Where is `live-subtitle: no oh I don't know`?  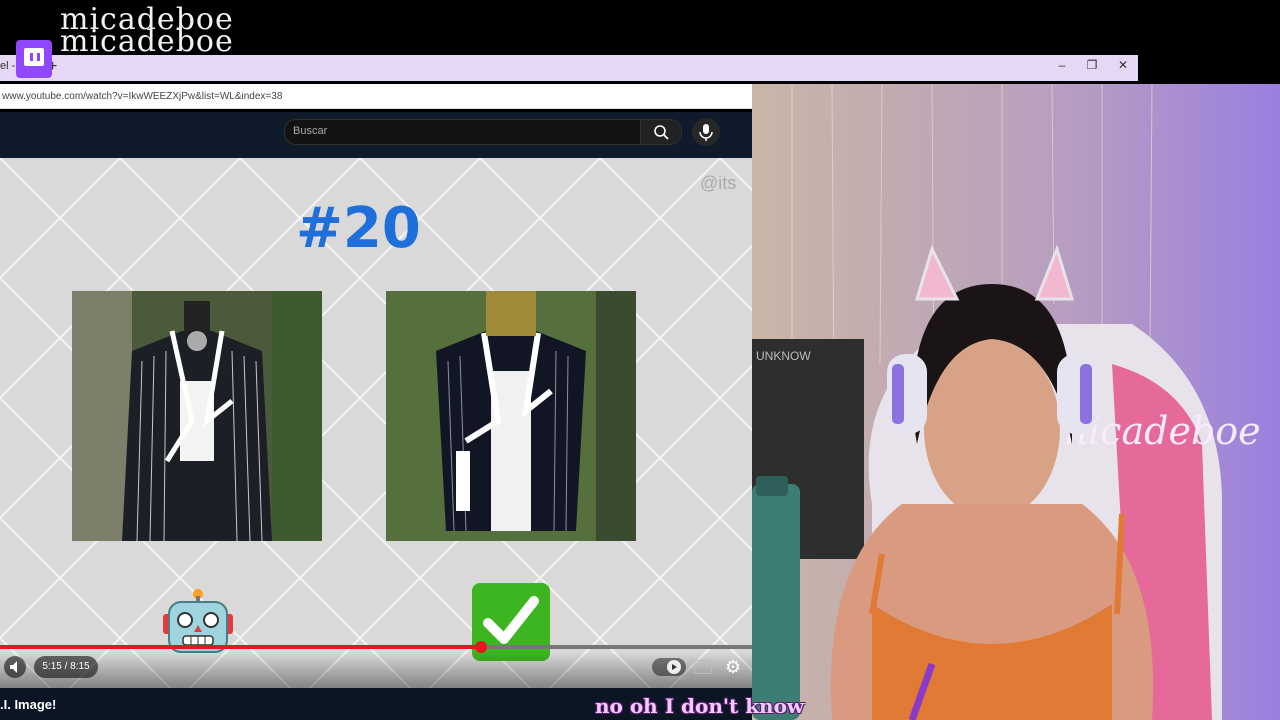
live-subtitle: no oh I don't know is located at coordinates (700, 706).